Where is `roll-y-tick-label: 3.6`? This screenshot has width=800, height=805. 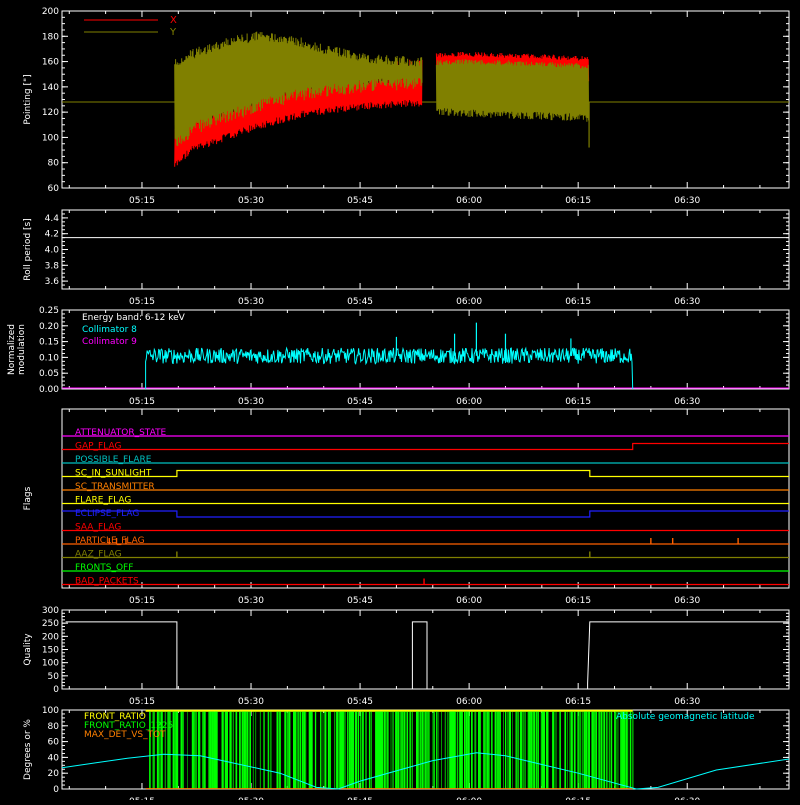 roll-y-tick-label: 3.6 is located at coordinates (52, 282).